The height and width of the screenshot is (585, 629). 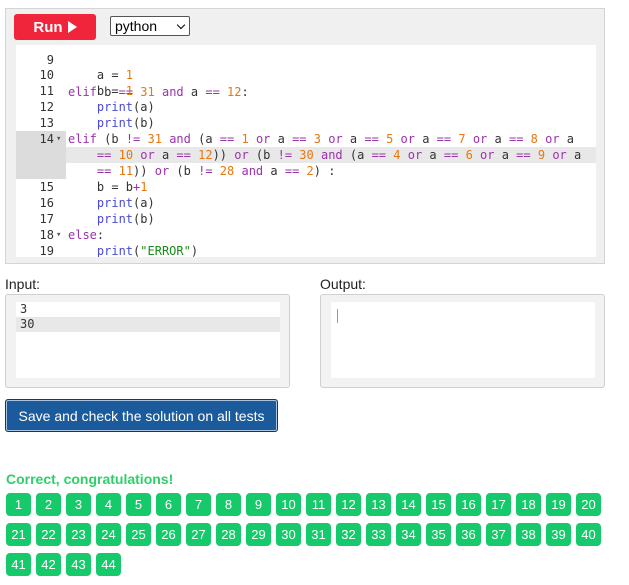 What do you see at coordinates (408, 504) in the screenshot?
I see `test-badge: 14` at bounding box center [408, 504].